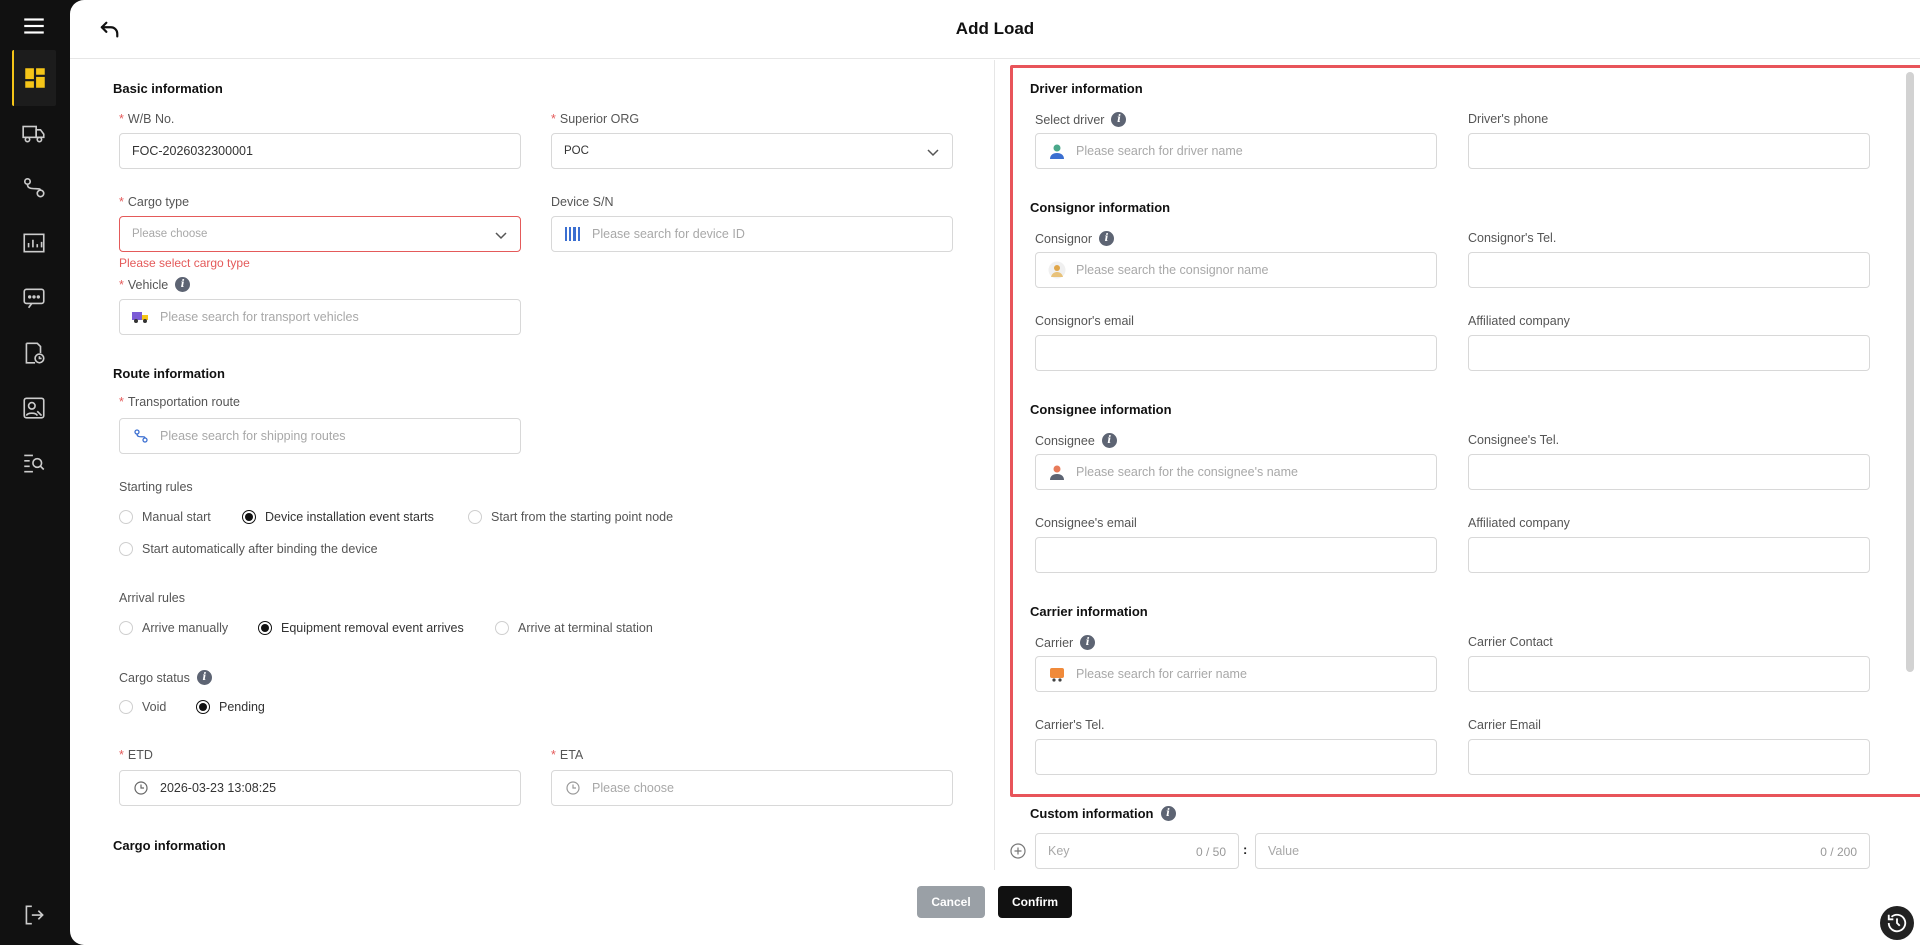 The image size is (1920, 945). Describe the element at coordinates (34, 188) in the screenshot. I see `route-icon` at that location.